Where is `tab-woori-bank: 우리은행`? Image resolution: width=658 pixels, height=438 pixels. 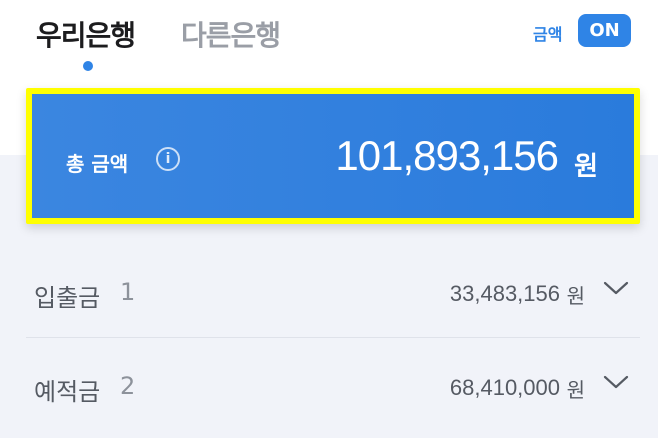
tab-woori-bank: 우리은행 is located at coordinates (86, 34).